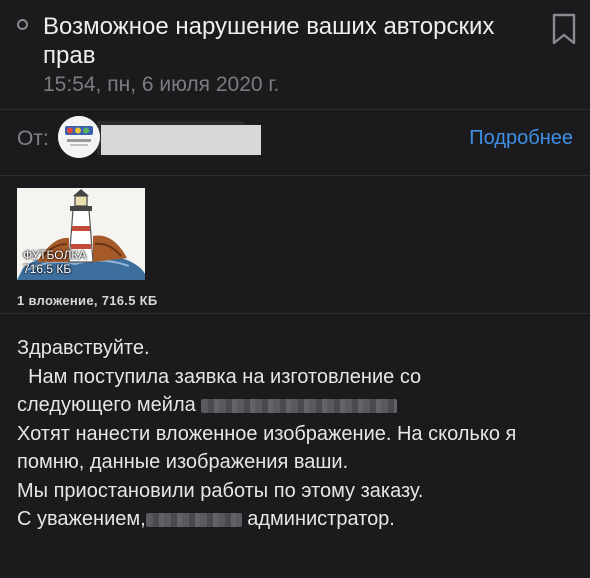 The image size is (590, 578). I want to click on body-text: следующего мейла, so click(109, 405).